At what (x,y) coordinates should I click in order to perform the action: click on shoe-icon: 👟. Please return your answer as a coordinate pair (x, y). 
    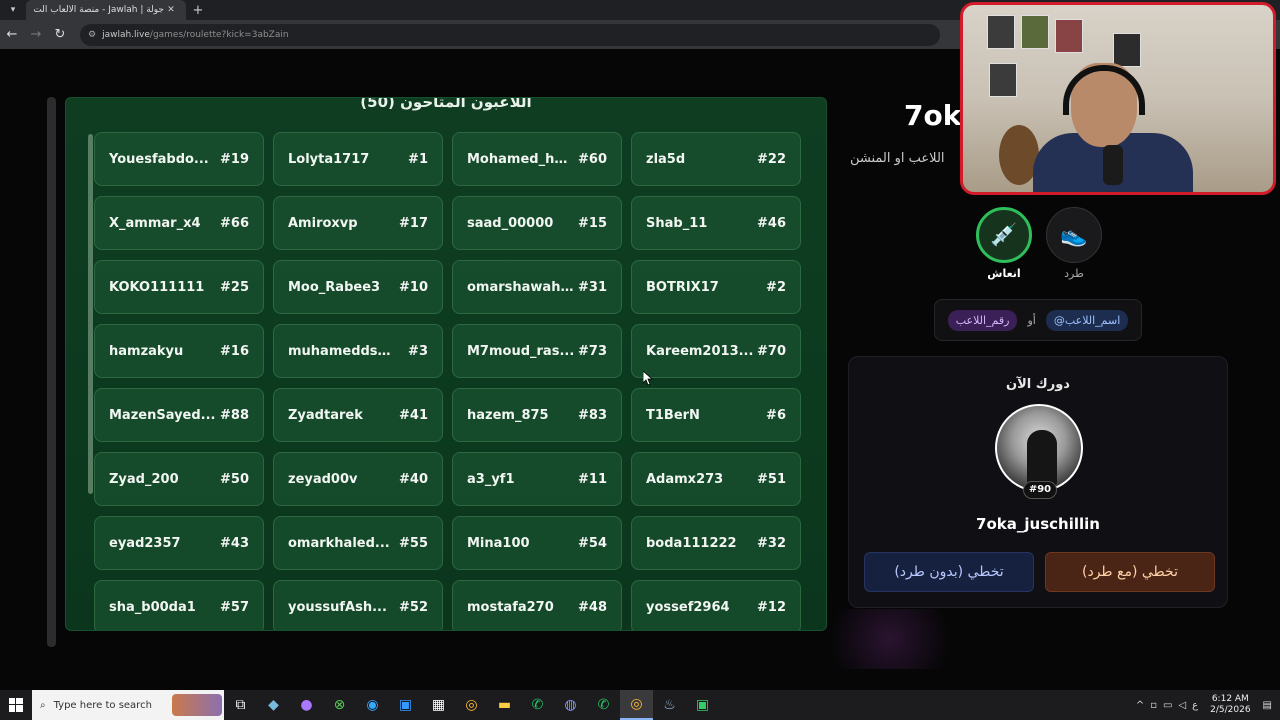
    Looking at the image, I should click on (1074, 235).